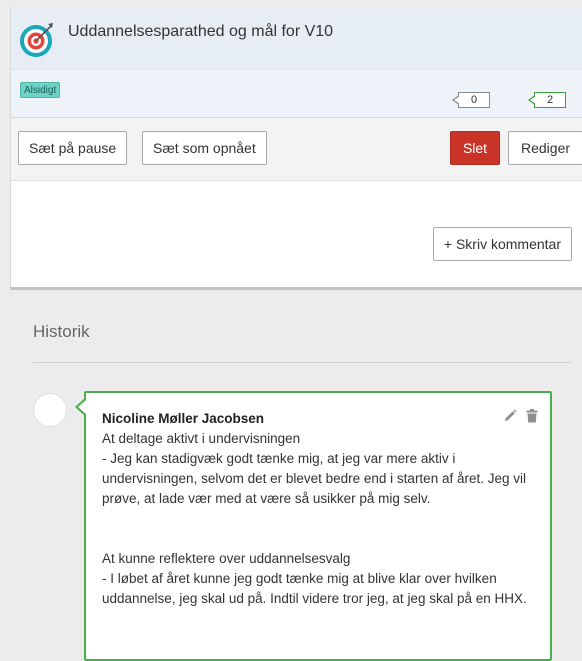  What do you see at coordinates (61, 331) in the screenshot?
I see `history-title: Historik` at bounding box center [61, 331].